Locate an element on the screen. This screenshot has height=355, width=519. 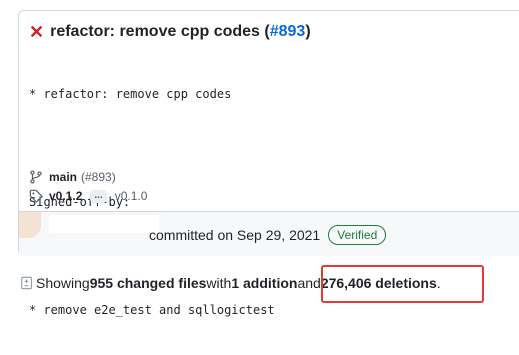
status-failed-icon: ✕ is located at coordinates (36, 32).